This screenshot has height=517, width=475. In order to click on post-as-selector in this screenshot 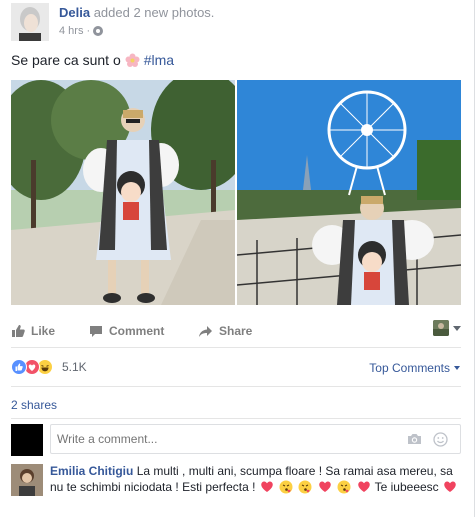, I will do `click(447, 328)`.